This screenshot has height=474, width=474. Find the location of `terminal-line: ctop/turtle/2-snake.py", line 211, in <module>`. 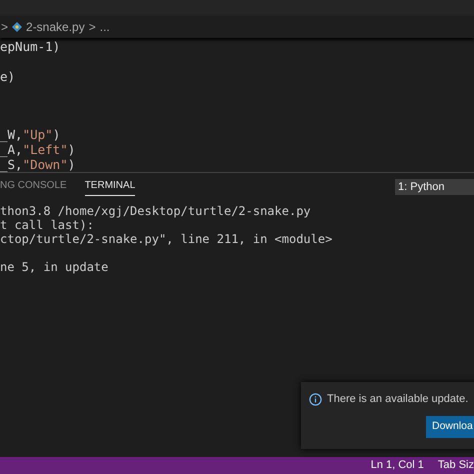

terminal-line: ctop/turtle/2-snake.py", line 211, in <module> is located at coordinates (166, 239).